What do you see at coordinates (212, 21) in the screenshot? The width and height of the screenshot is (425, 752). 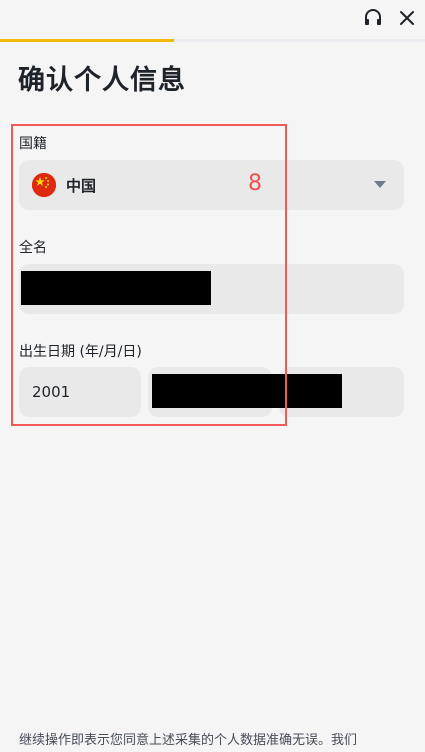 I see `top-bar` at bounding box center [212, 21].